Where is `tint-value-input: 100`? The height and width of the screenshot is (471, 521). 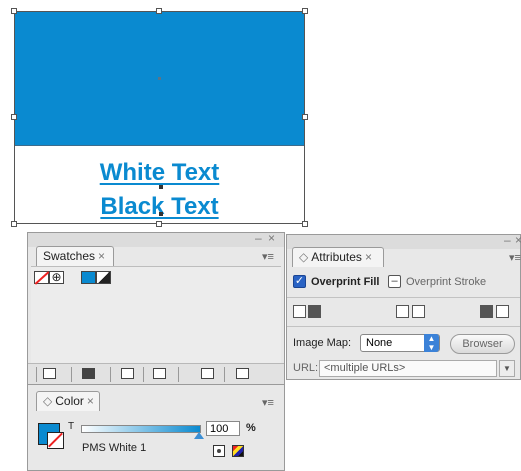
tint-value-input: 100 is located at coordinates (223, 428).